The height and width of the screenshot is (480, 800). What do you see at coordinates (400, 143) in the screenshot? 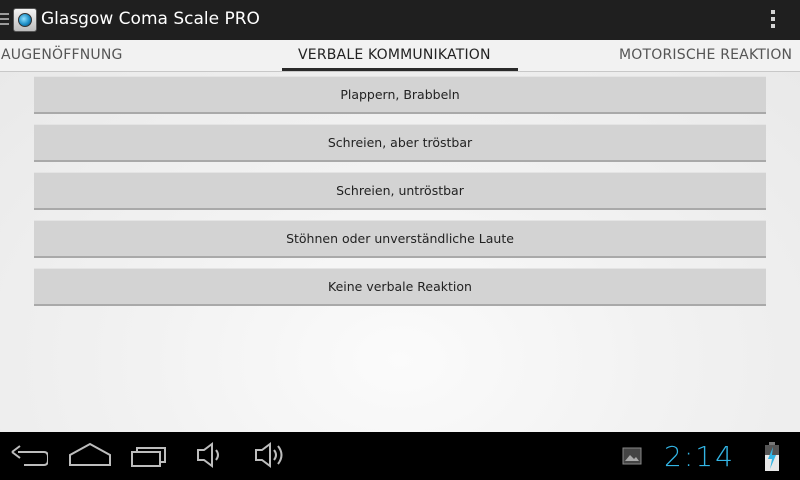
I see `option-schreien-troestbar-button: Schreien, aber tröstbar` at bounding box center [400, 143].